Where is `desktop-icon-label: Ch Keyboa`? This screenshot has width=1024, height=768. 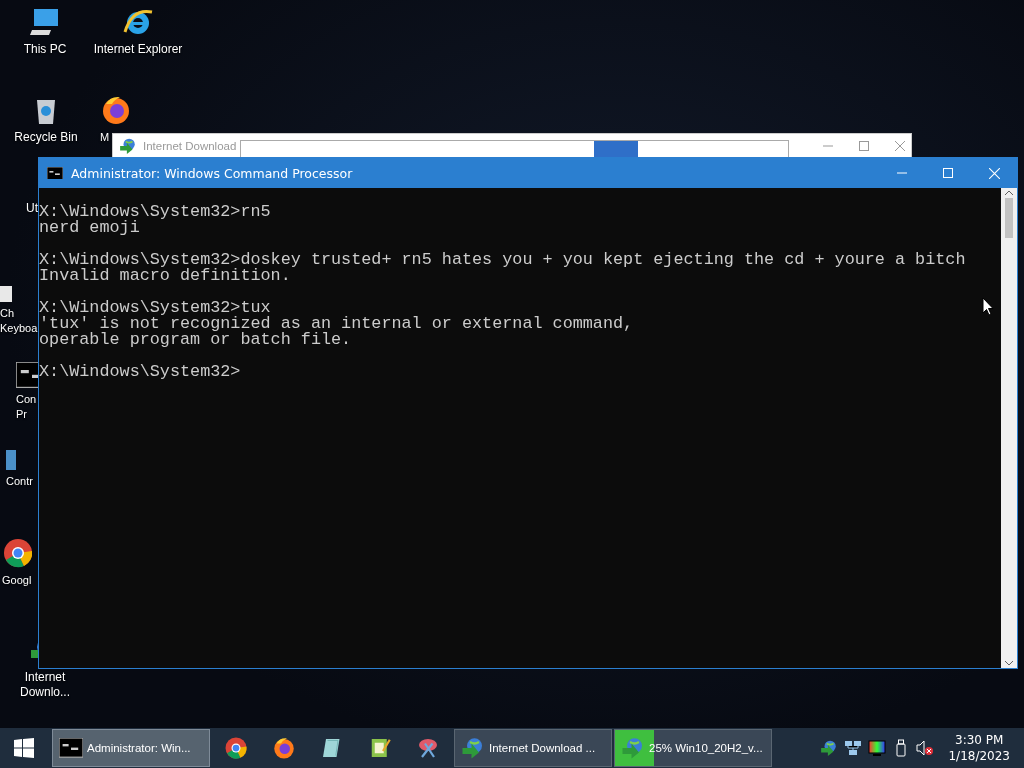
desktop-icon-label: Ch Keyboa is located at coordinates (19, 321).